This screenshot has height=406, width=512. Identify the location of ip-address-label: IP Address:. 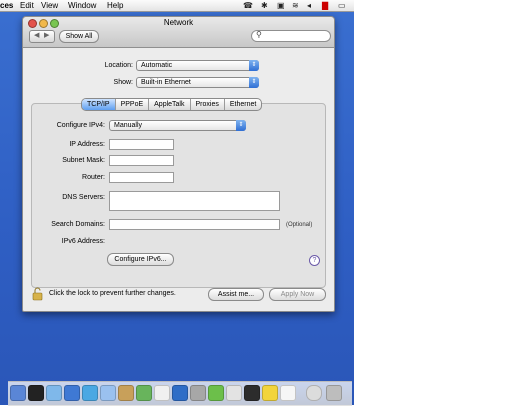
(87, 144).